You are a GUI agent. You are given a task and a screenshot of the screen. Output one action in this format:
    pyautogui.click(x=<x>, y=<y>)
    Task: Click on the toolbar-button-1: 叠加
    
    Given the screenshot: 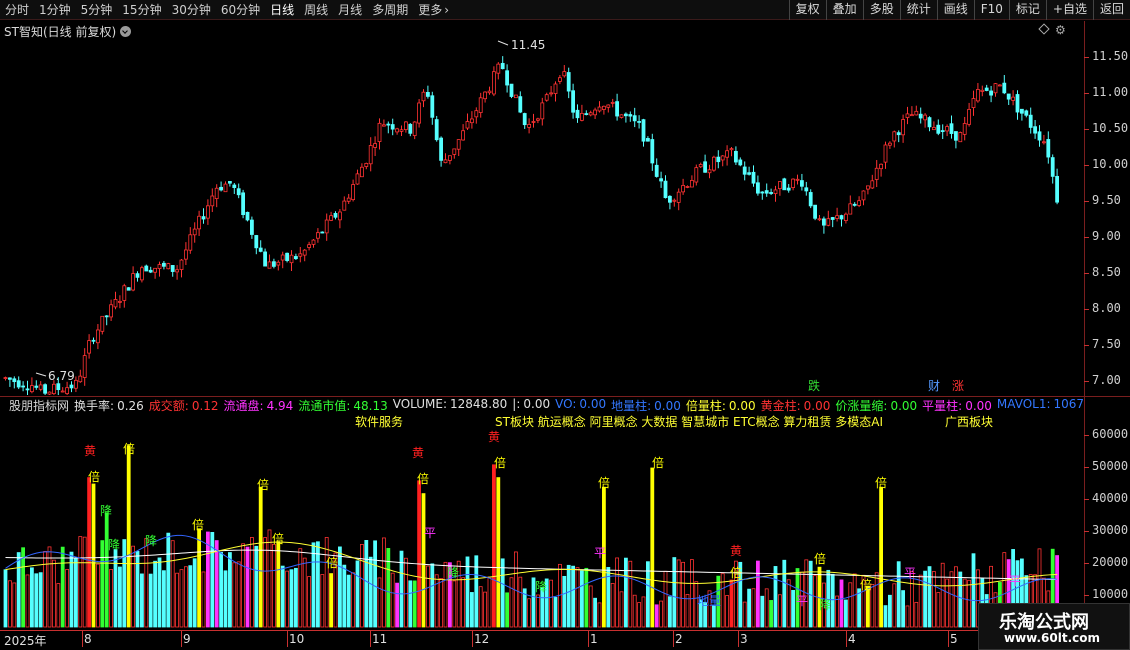 What is the action you would take?
    pyautogui.click(x=844, y=10)
    